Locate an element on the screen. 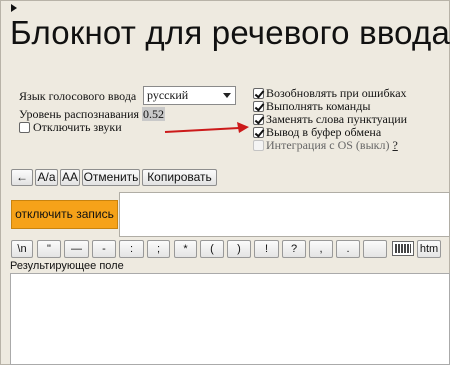 The image size is (450, 365). key-asterisk: * is located at coordinates (185, 249).